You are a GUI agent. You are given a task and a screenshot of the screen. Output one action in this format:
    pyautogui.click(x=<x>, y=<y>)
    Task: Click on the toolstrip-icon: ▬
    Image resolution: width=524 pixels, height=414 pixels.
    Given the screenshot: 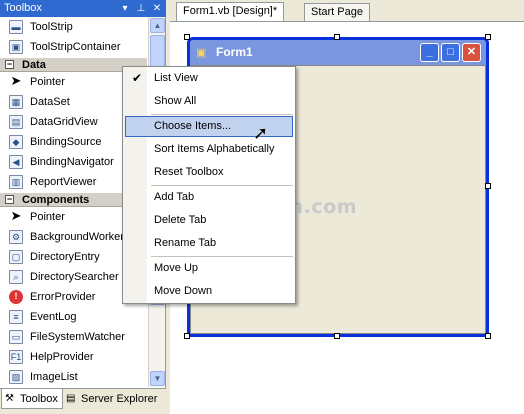 What is the action you would take?
    pyautogui.click(x=16, y=27)
    